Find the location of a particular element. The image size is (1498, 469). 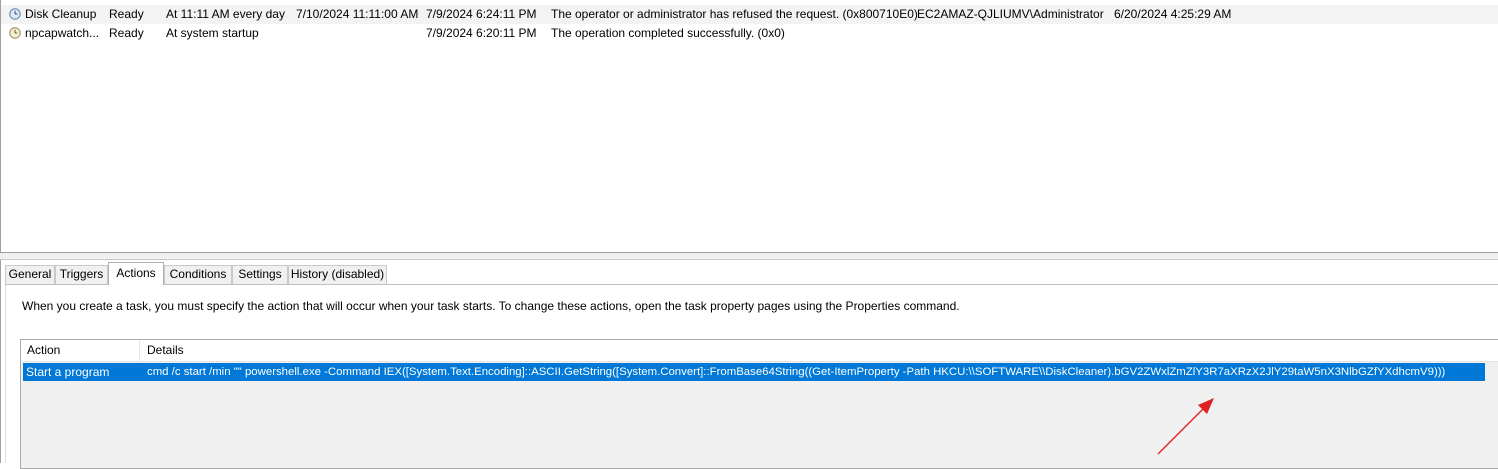

tab-conditions: Conditions is located at coordinates (198, 274).